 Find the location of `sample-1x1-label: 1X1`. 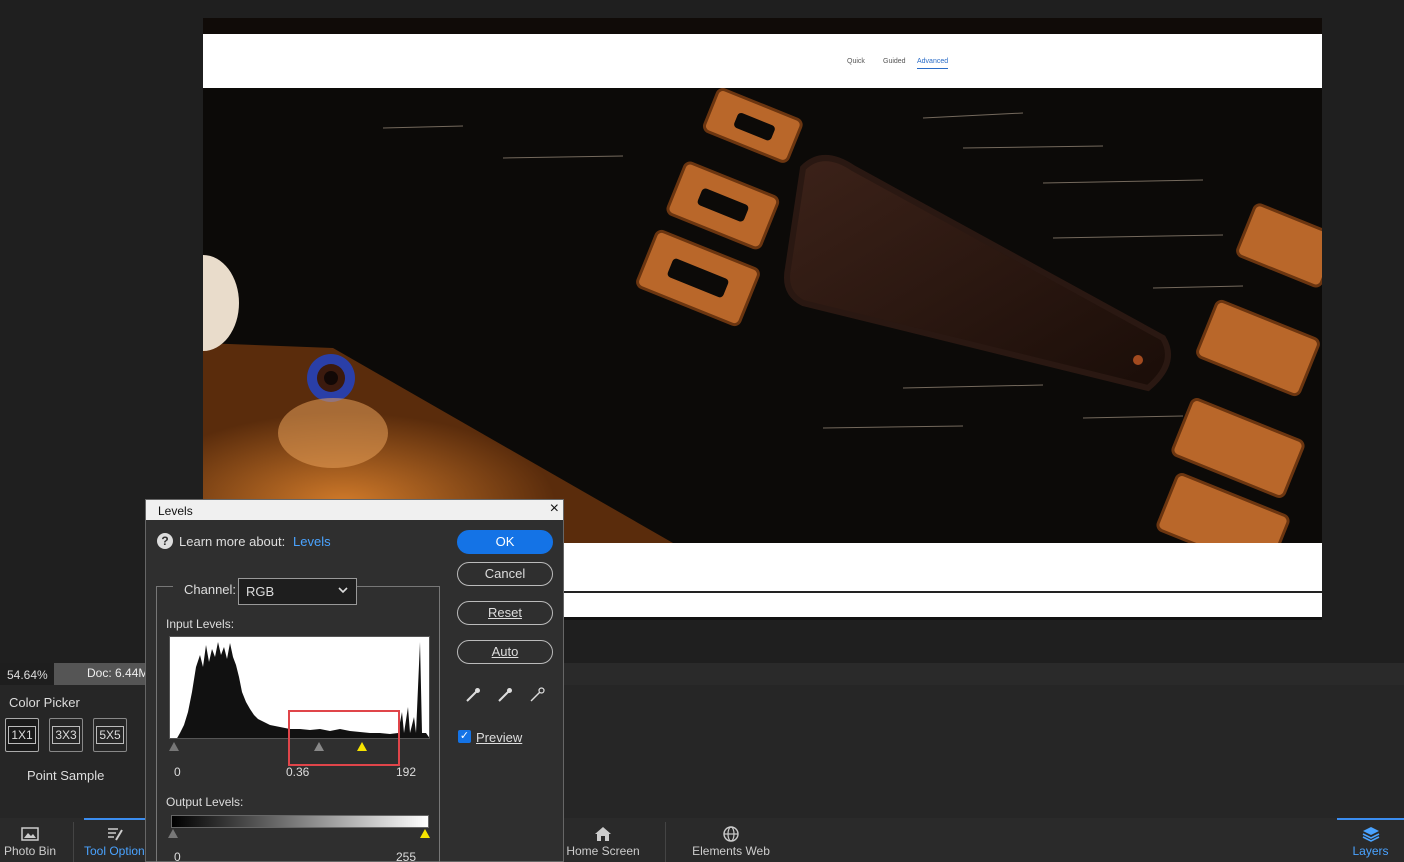

sample-1x1-label: 1X1 is located at coordinates (22, 735).